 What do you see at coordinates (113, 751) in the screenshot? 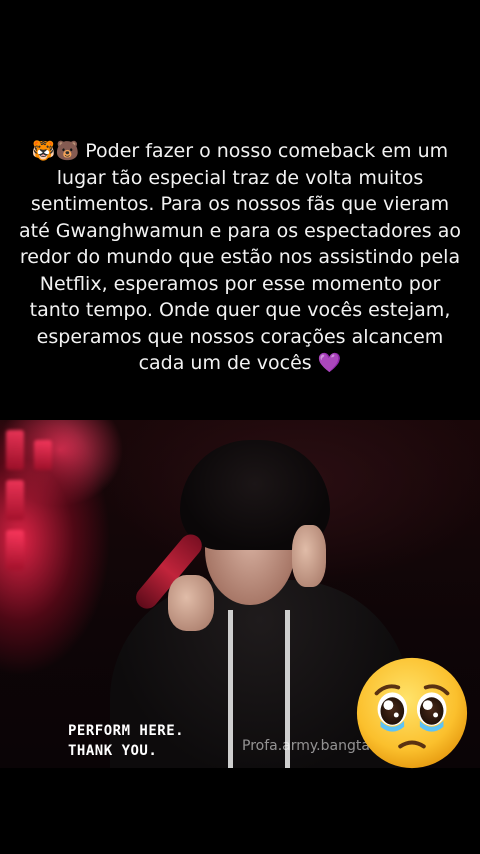
I see `subtitle-line-2: THANK YOU.` at bounding box center [113, 751].